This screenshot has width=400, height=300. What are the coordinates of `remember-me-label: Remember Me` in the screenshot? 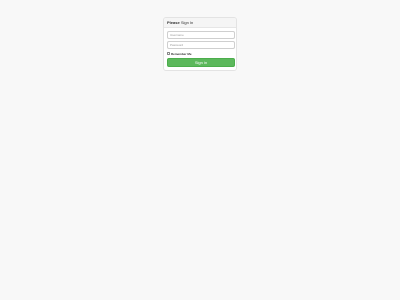 It's located at (181, 53).